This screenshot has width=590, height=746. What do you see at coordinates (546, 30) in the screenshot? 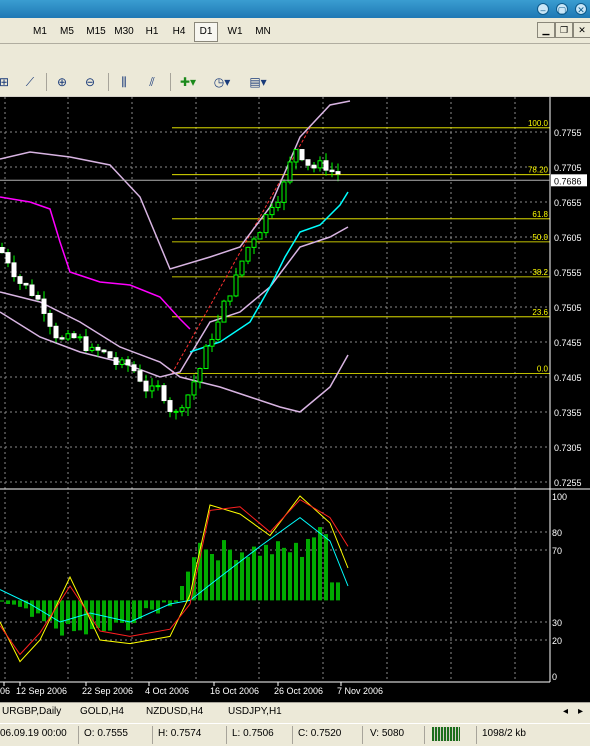
I see `child-minimize-icon: ▁` at bounding box center [546, 30].